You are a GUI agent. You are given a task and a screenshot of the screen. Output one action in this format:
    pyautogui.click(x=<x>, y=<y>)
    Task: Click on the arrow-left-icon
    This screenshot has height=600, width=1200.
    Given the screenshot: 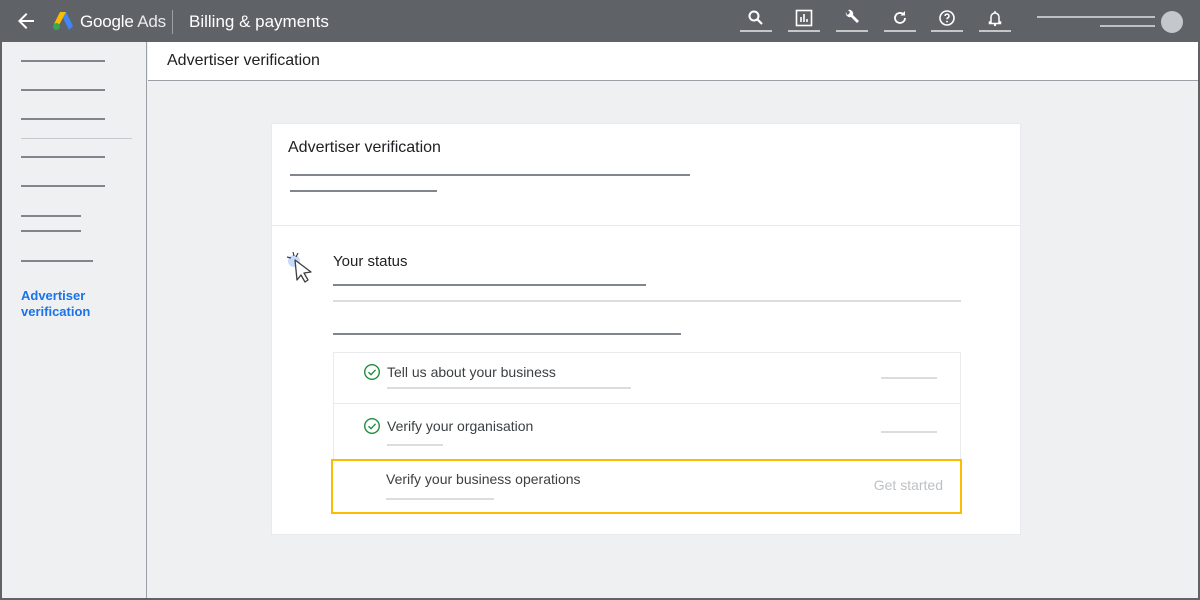 What is the action you would take?
    pyautogui.click(x=26, y=21)
    